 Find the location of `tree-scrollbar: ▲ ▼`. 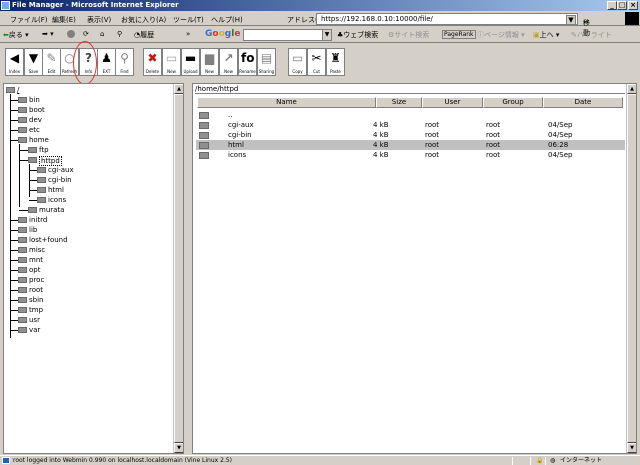

tree-scrollbar: ▲ ▼ is located at coordinates (178, 268).